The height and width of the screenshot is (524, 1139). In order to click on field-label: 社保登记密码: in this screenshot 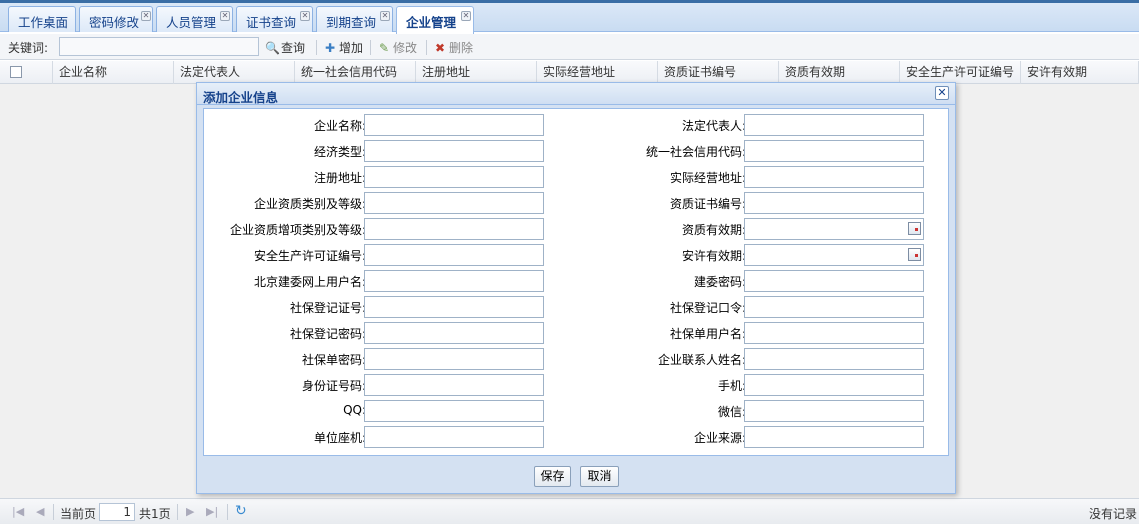, I will do `click(327, 334)`.